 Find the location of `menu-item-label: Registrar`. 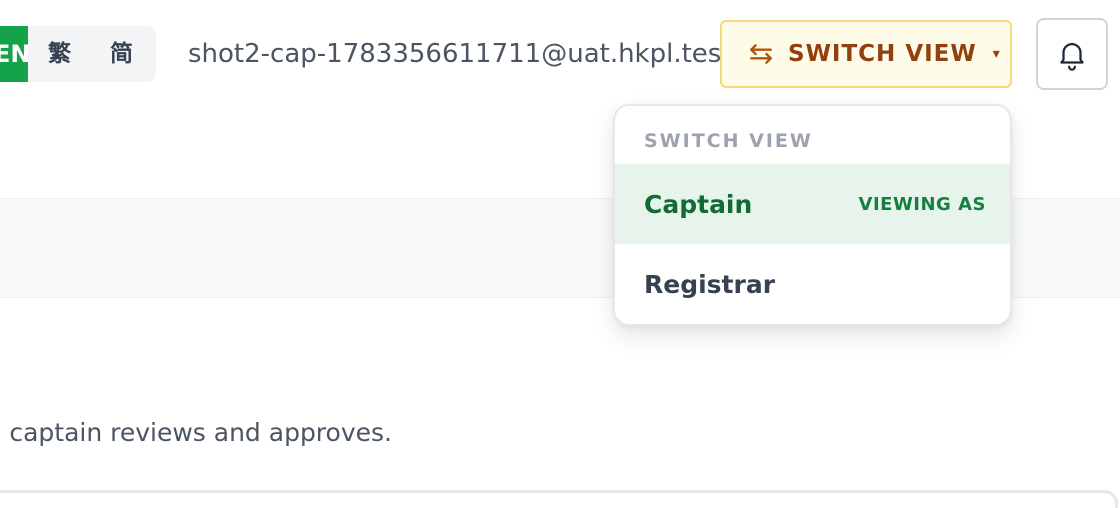

menu-item-label: Registrar is located at coordinates (710, 284).